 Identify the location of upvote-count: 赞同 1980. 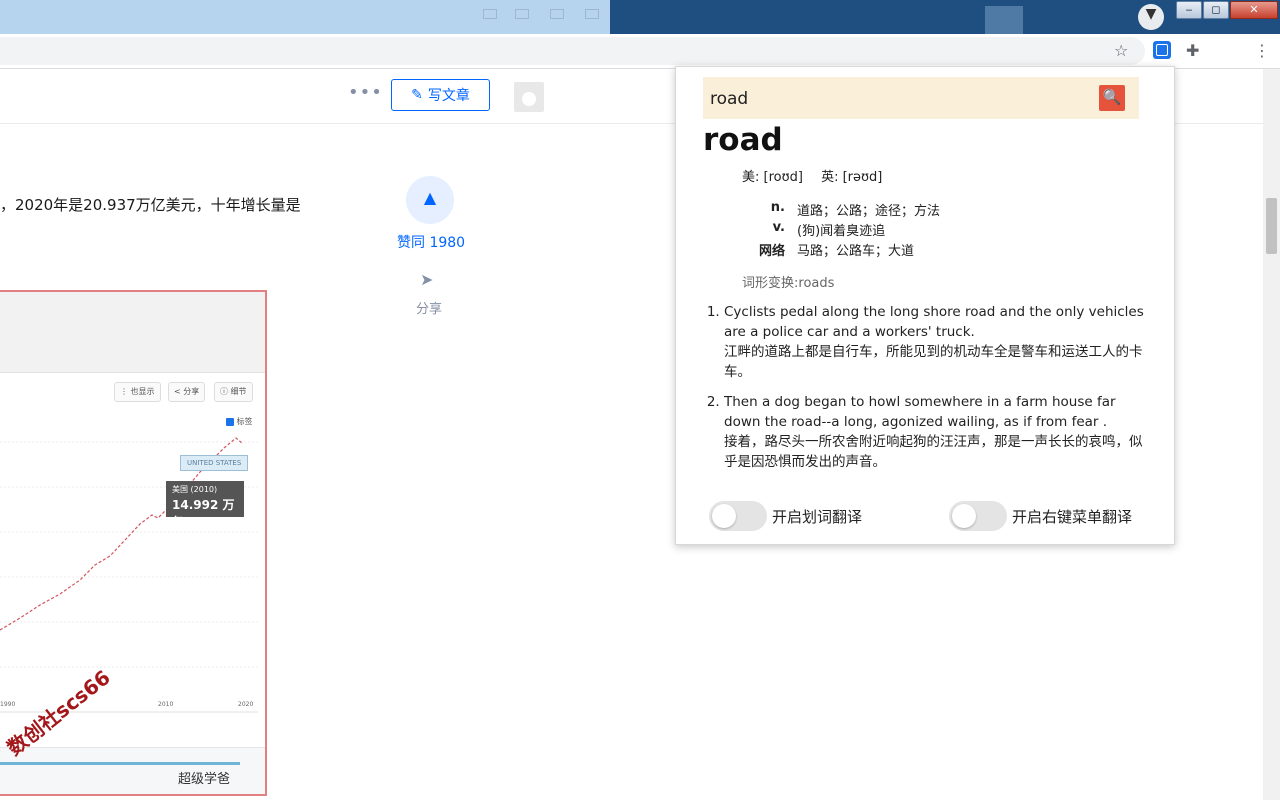
(431, 242).